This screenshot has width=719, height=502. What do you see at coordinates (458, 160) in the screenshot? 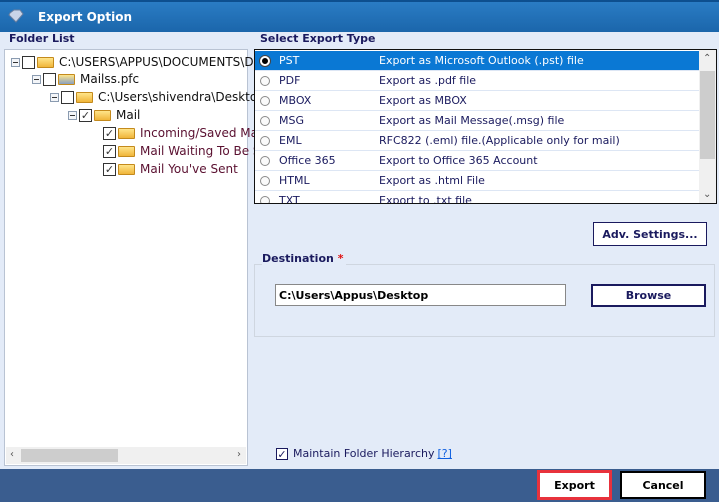
I see `option-description: Export to Office 365 Account` at bounding box center [458, 160].